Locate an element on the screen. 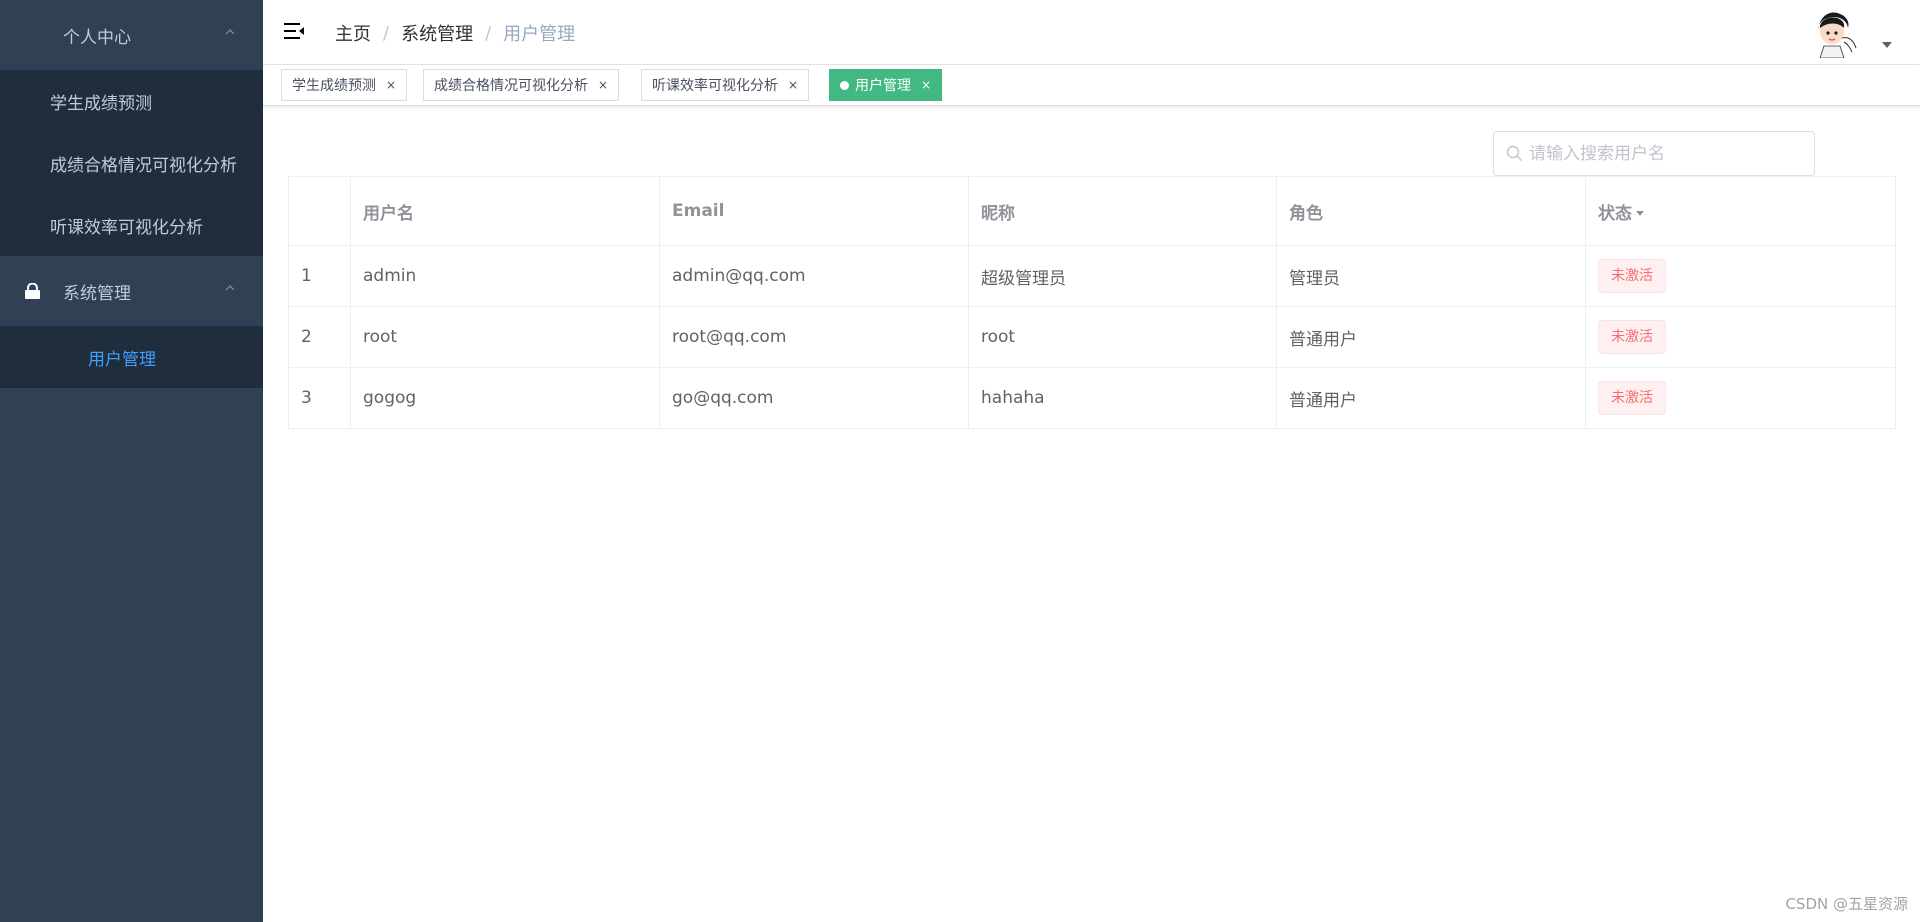  column-header-status: 状态 is located at coordinates (1740, 211).